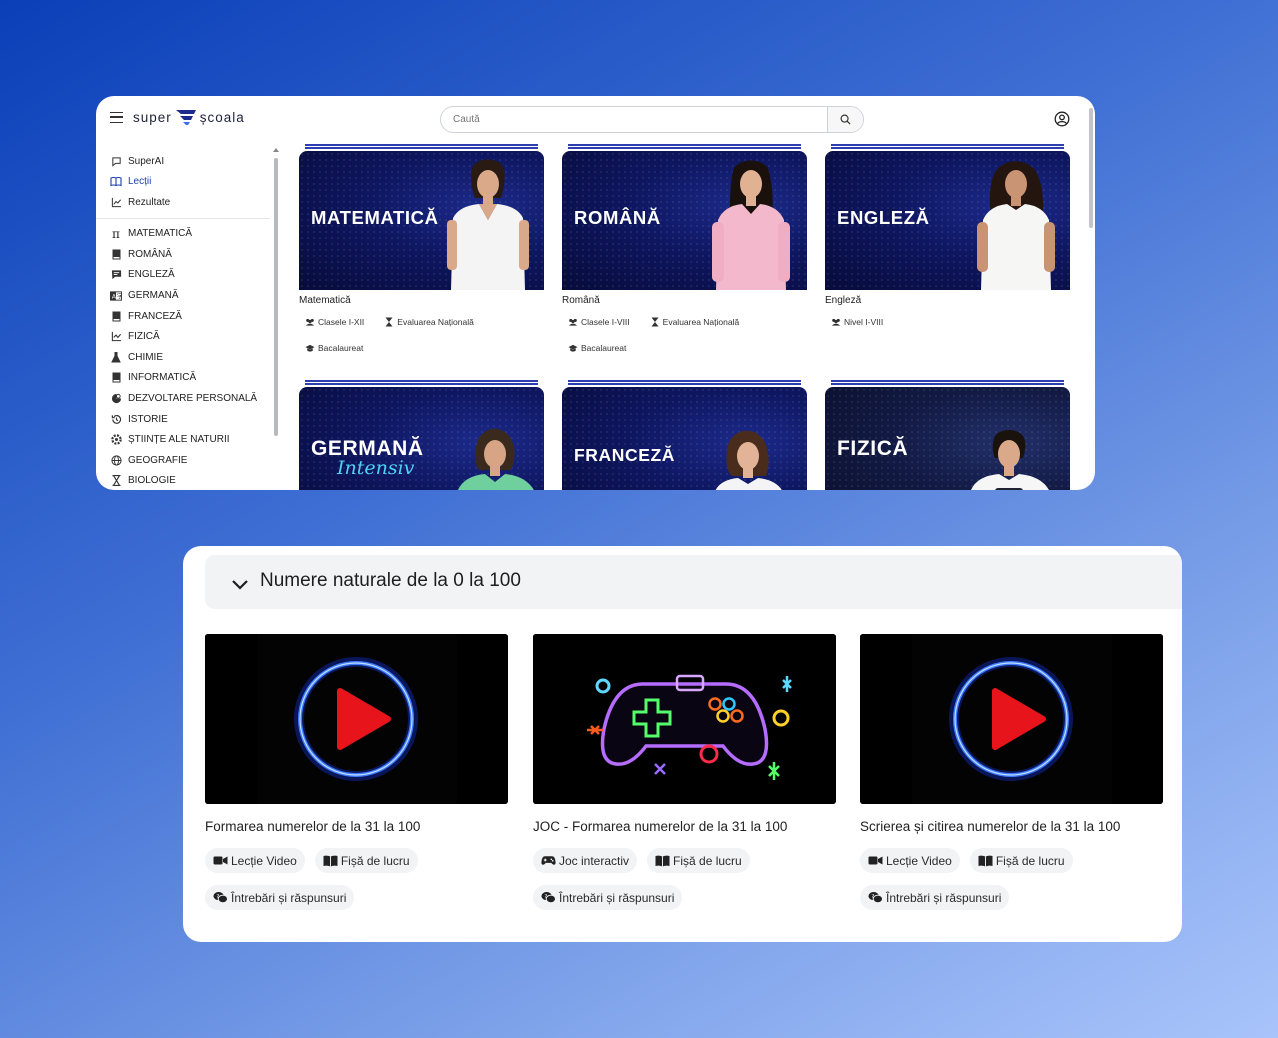 The height and width of the screenshot is (1038, 1278). Describe the element at coordinates (116, 460) in the screenshot. I see `globe-icon` at that location.